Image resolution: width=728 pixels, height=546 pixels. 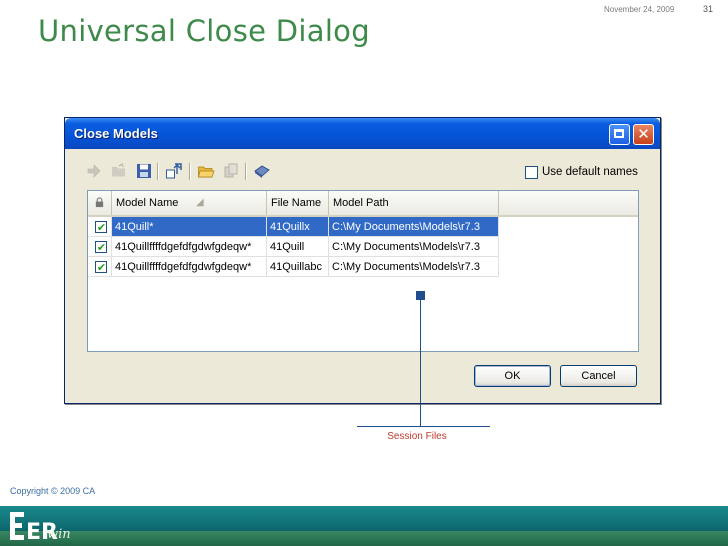 What do you see at coordinates (531, 172) in the screenshot?
I see `checkbox-box` at bounding box center [531, 172].